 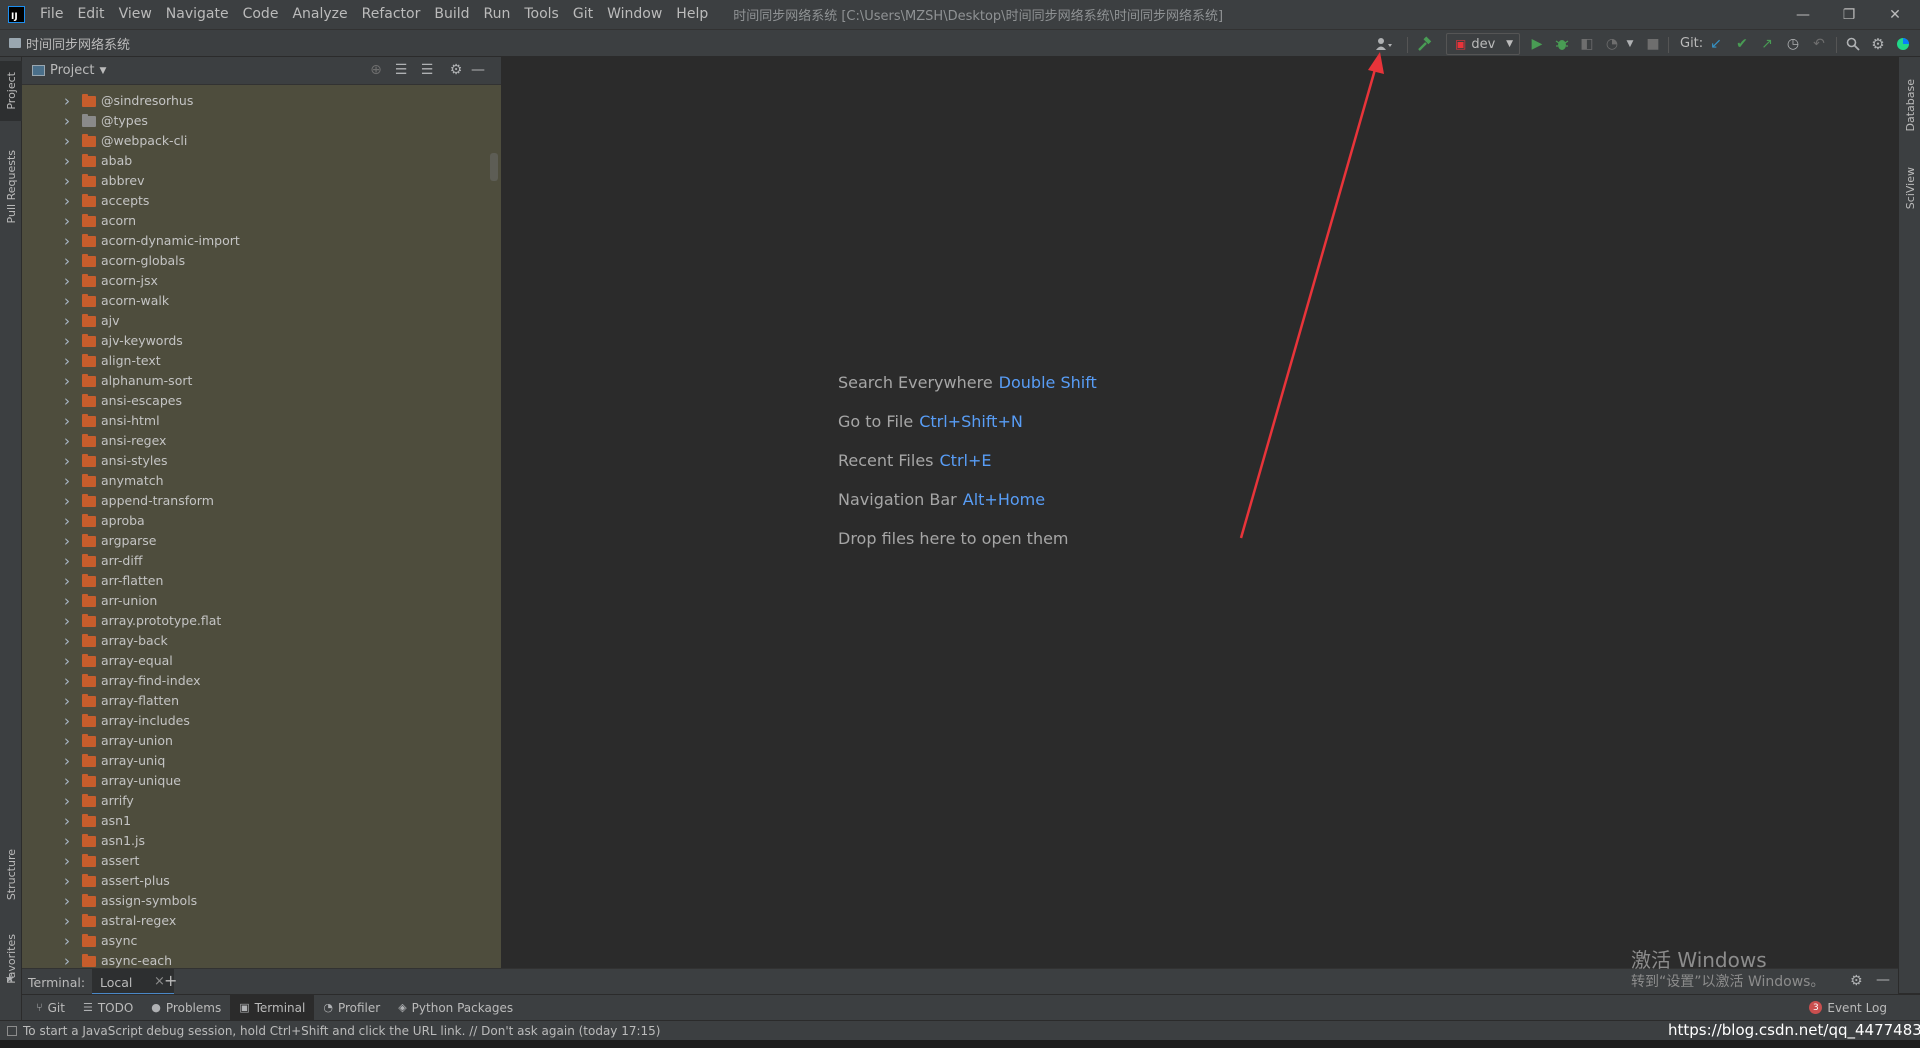 I want to click on tree-folder-row: › async, so click(x=257, y=941).